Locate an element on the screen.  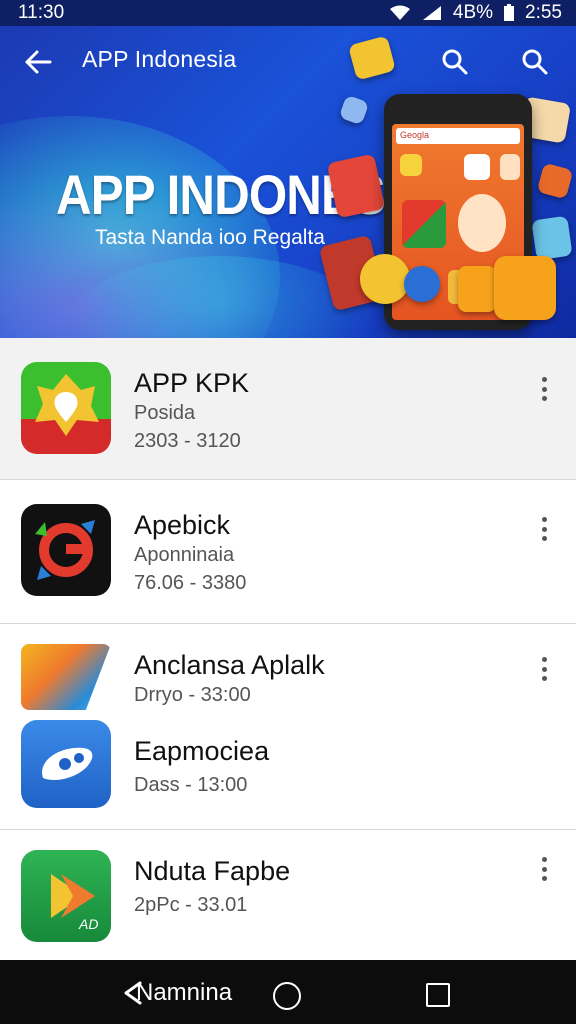
g-refresh-icon is located at coordinates (66, 550).